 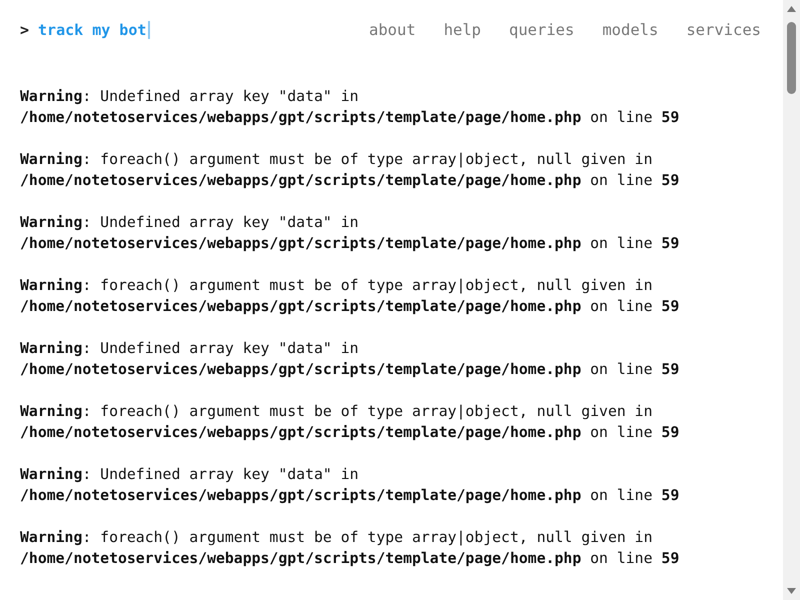 What do you see at coordinates (791, 58) in the screenshot?
I see `scrollbar-thumb` at bounding box center [791, 58].